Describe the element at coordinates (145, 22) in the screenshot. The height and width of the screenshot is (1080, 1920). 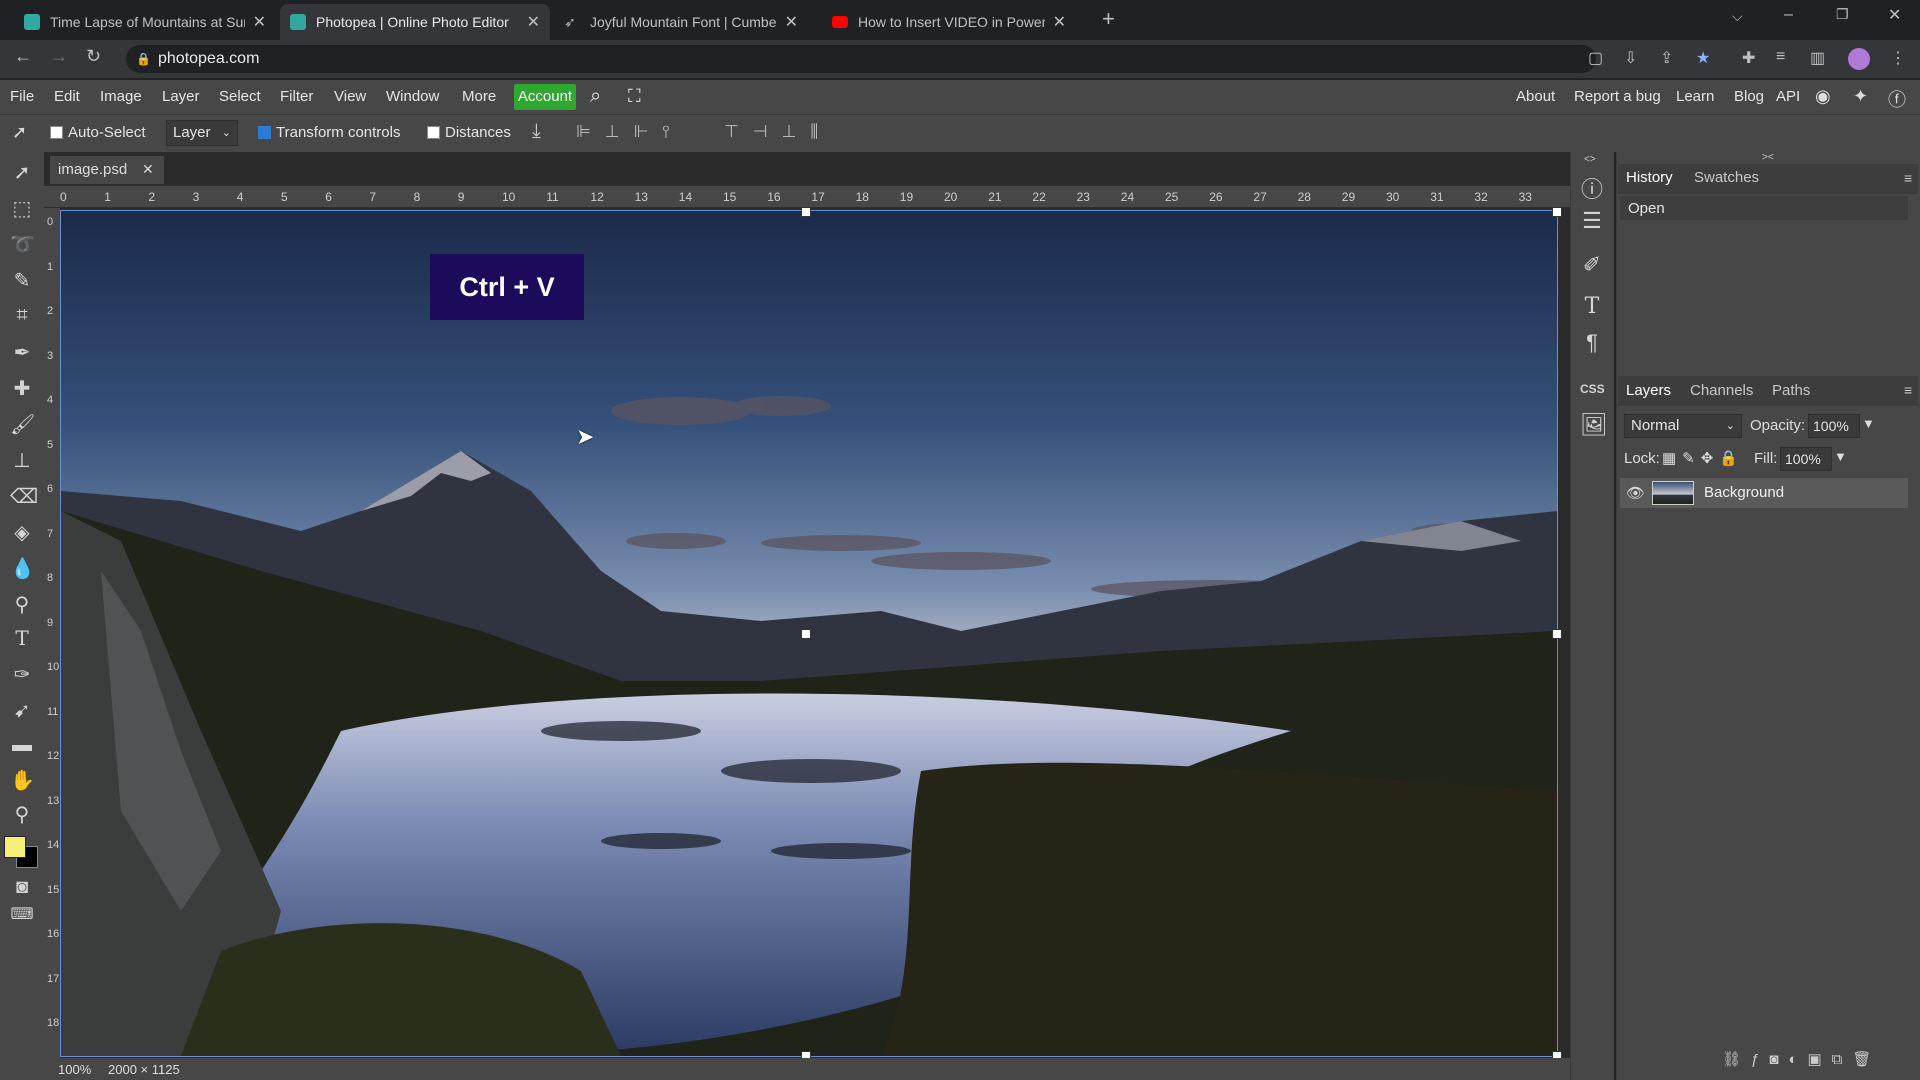
I see `browser-tab: Time Lapse of Mountains at Sun ✕` at that location.